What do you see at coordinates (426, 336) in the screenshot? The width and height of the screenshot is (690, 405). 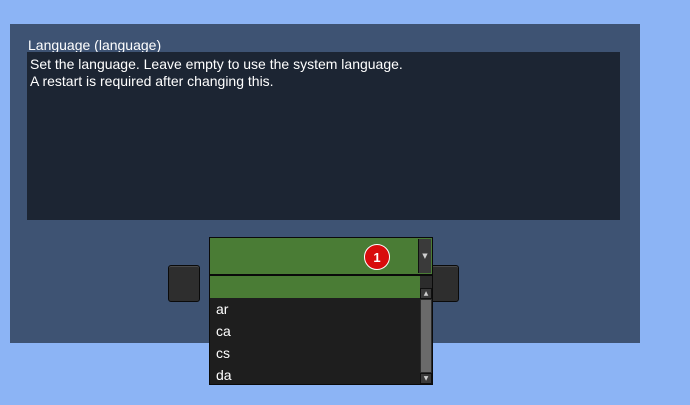 I see `scrollbar-thumb` at bounding box center [426, 336].